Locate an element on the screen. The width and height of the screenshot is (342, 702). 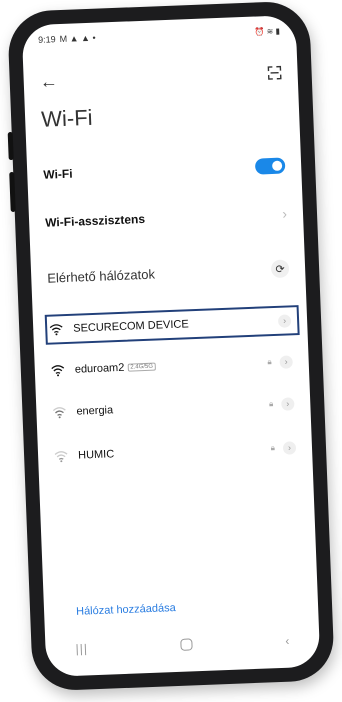
top-bar: ← is located at coordinates (160, 78).